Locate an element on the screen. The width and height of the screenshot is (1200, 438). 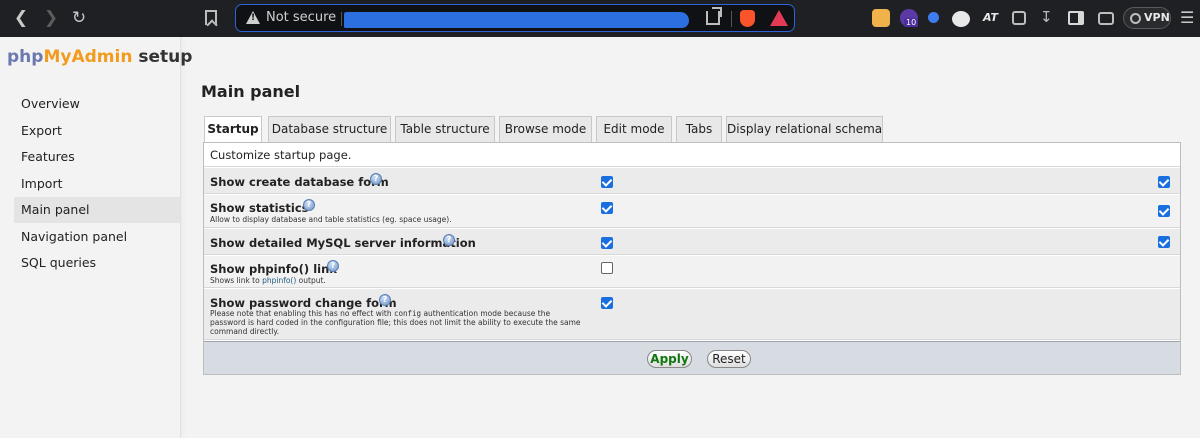
setting-row-detailed-mysql-info: Show detailed MySQL server information ? is located at coordinates (692, 242).